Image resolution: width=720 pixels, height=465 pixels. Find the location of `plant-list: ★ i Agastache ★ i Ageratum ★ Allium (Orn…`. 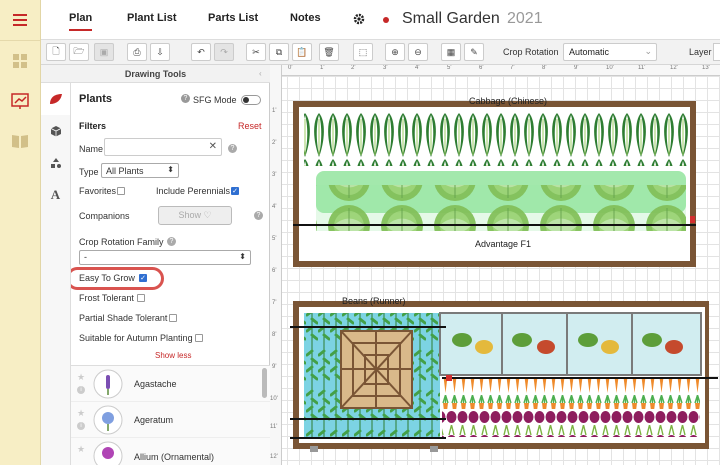

plant-list: ★ i Agastache ★ i Ageratum ★ Allium (Orn… is located at coordinates (170, 415).